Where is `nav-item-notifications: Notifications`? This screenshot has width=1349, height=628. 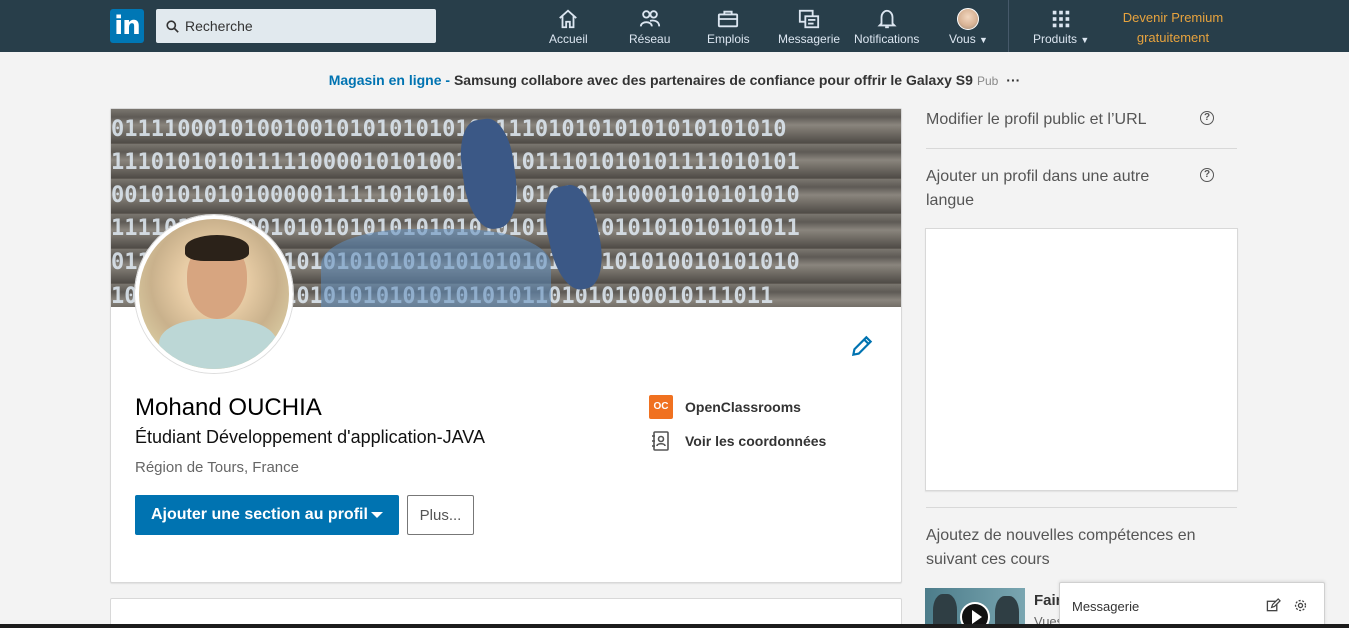
nav-item-notifications: Notifications is located at coordinates (886, 28).